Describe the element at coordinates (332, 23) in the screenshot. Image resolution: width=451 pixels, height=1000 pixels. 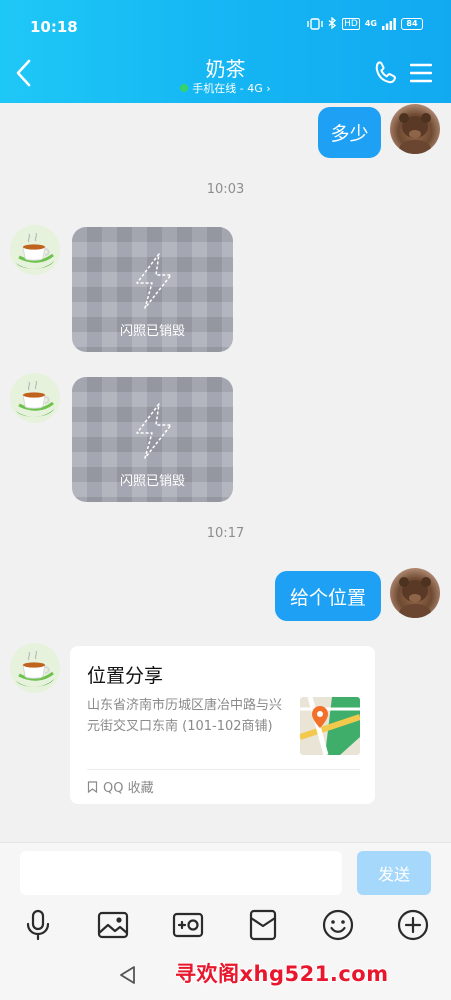
I see `bluetooth-icon` at that location.